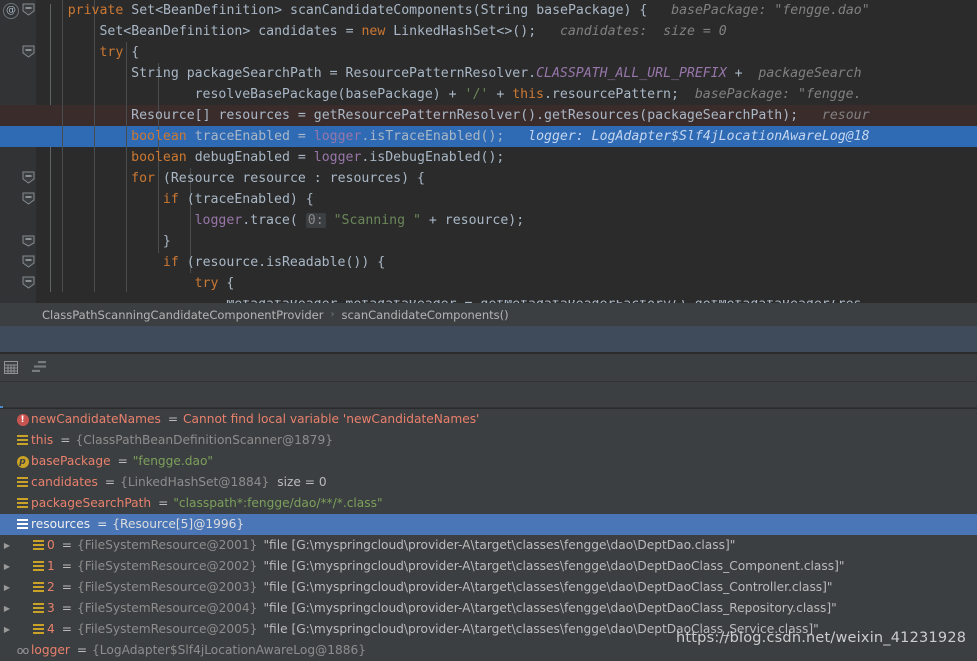 The width and height of the screenshot is (977, 661). What do you see at coordinates (506, 262) in the screenshot?
I see `code-line: if (resource.isReadable()) {` at bounding box center [506, 262].